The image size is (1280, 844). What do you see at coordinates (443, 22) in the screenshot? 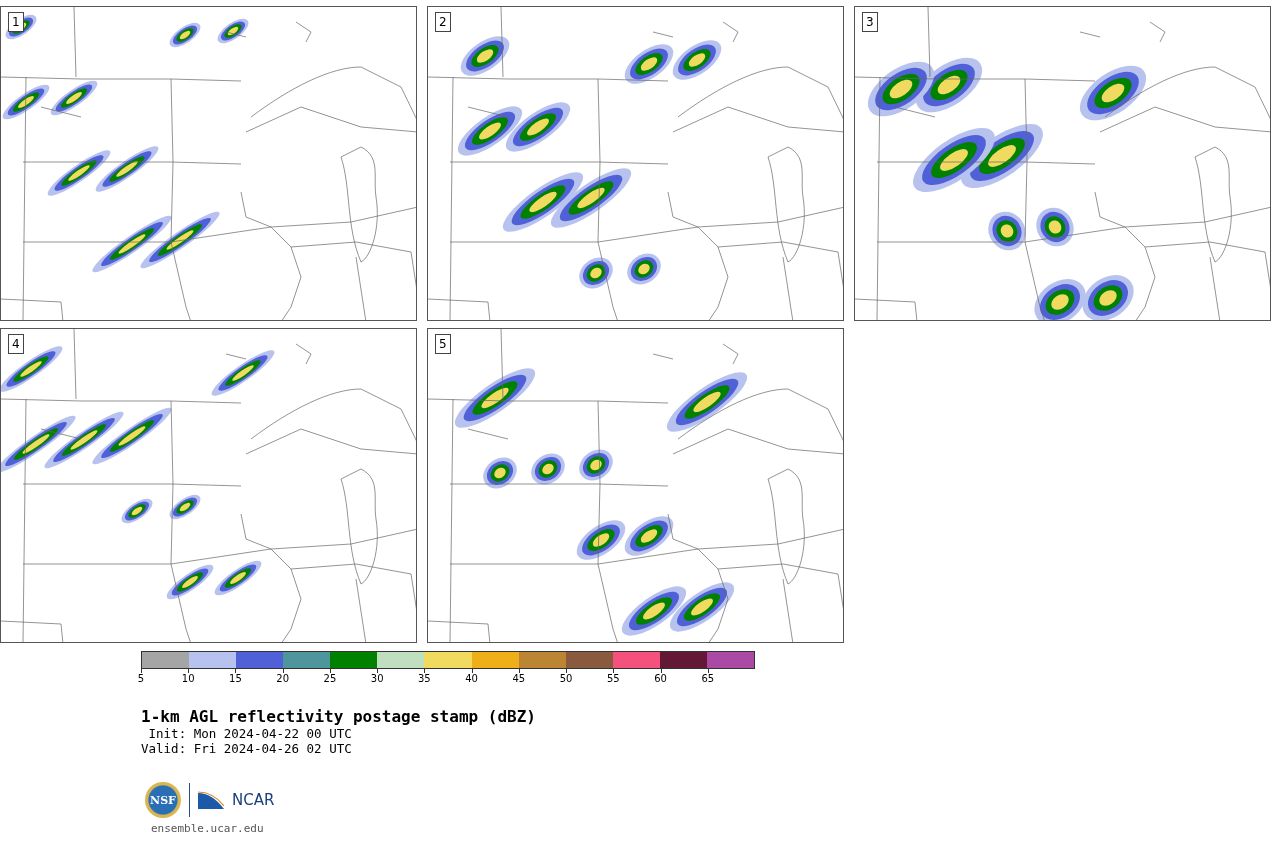
I see `panel-number: 2` at bounding box center [443, 22].